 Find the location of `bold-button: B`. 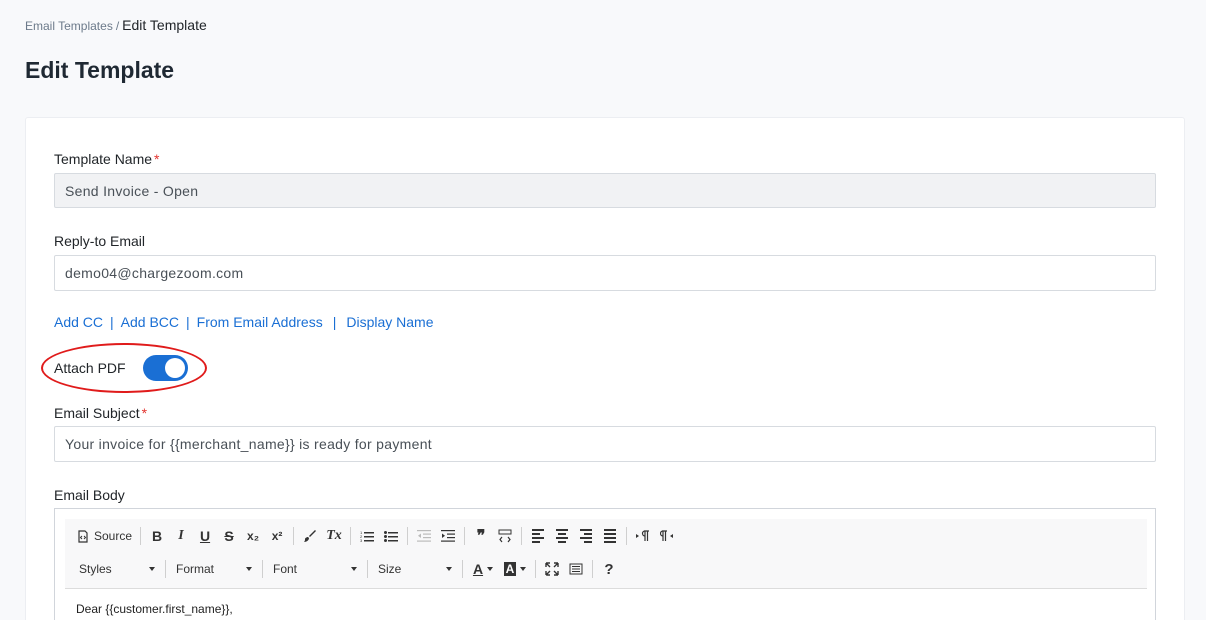

bold-button: B is located at coordinates (157, 536).